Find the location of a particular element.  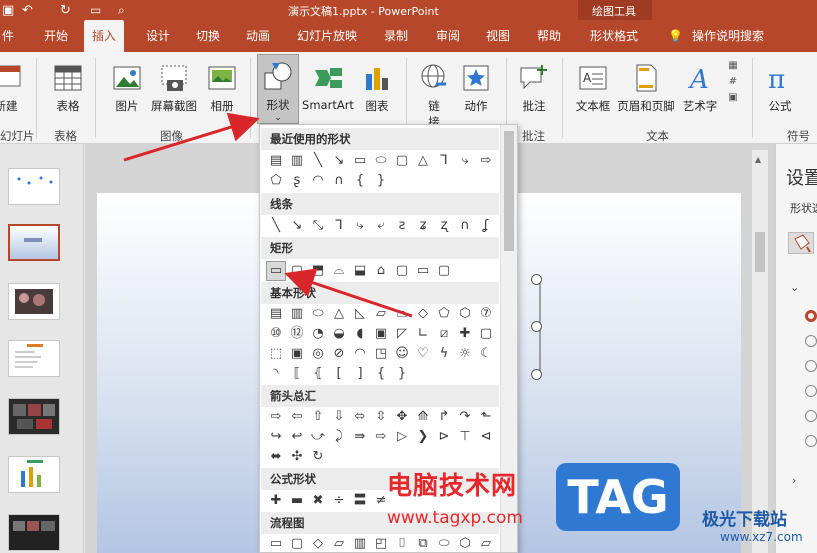

watermark-url: www.tagxp.com is located at coordinates (455, 518).